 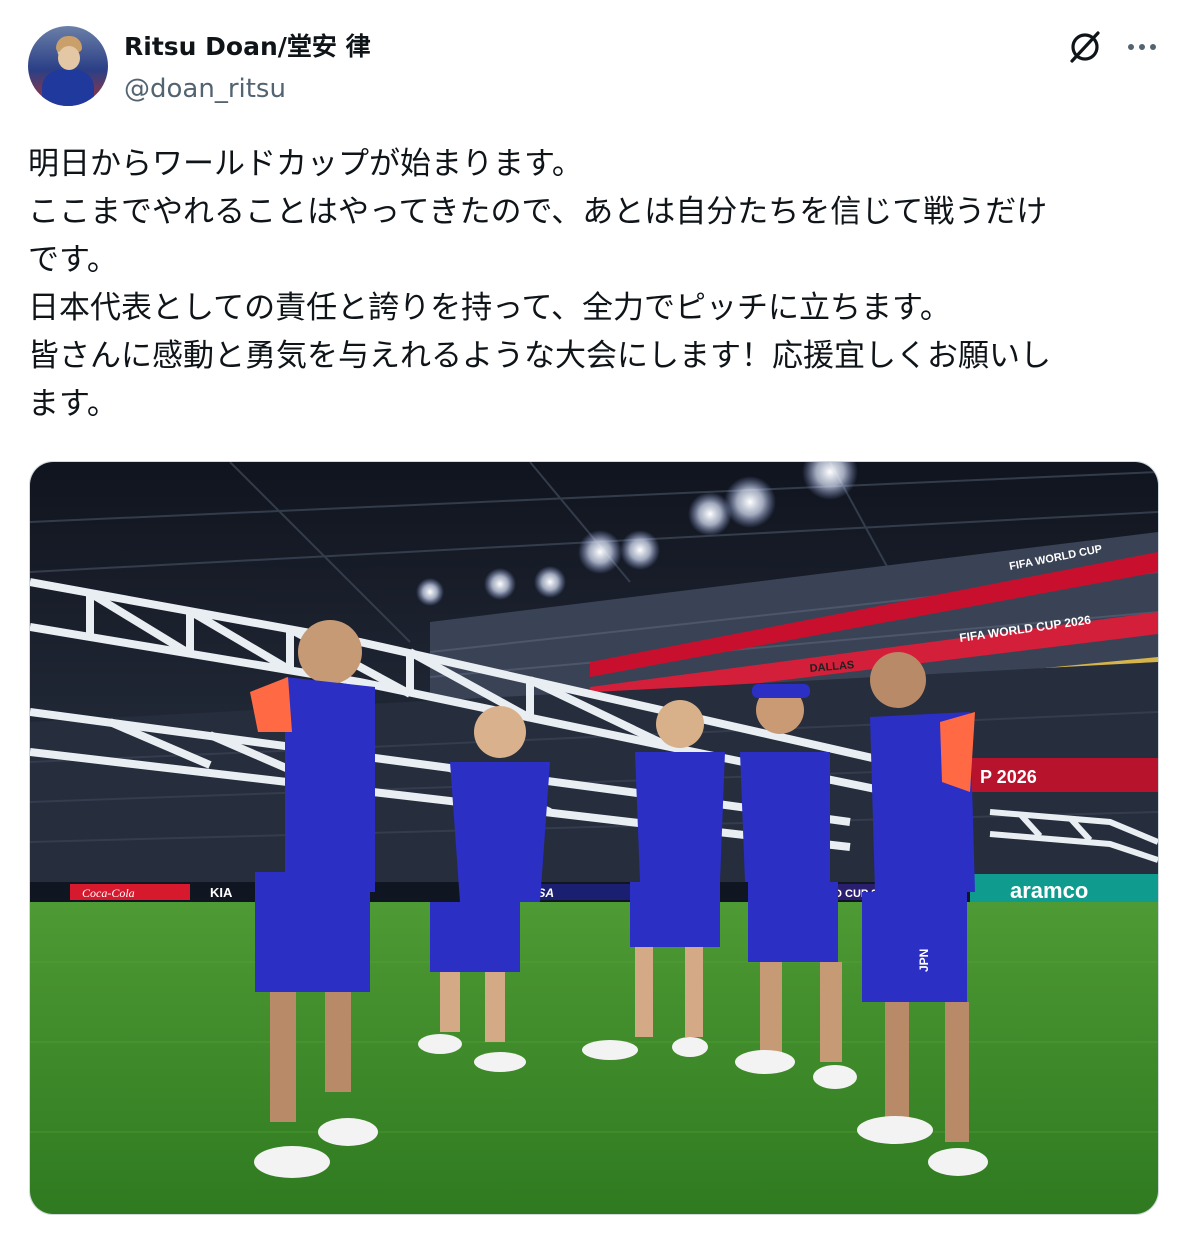 What do you see at coordinates (68, 88) in the screenshot?
I see `avatar-shirt` at bounding box center [68, 88].